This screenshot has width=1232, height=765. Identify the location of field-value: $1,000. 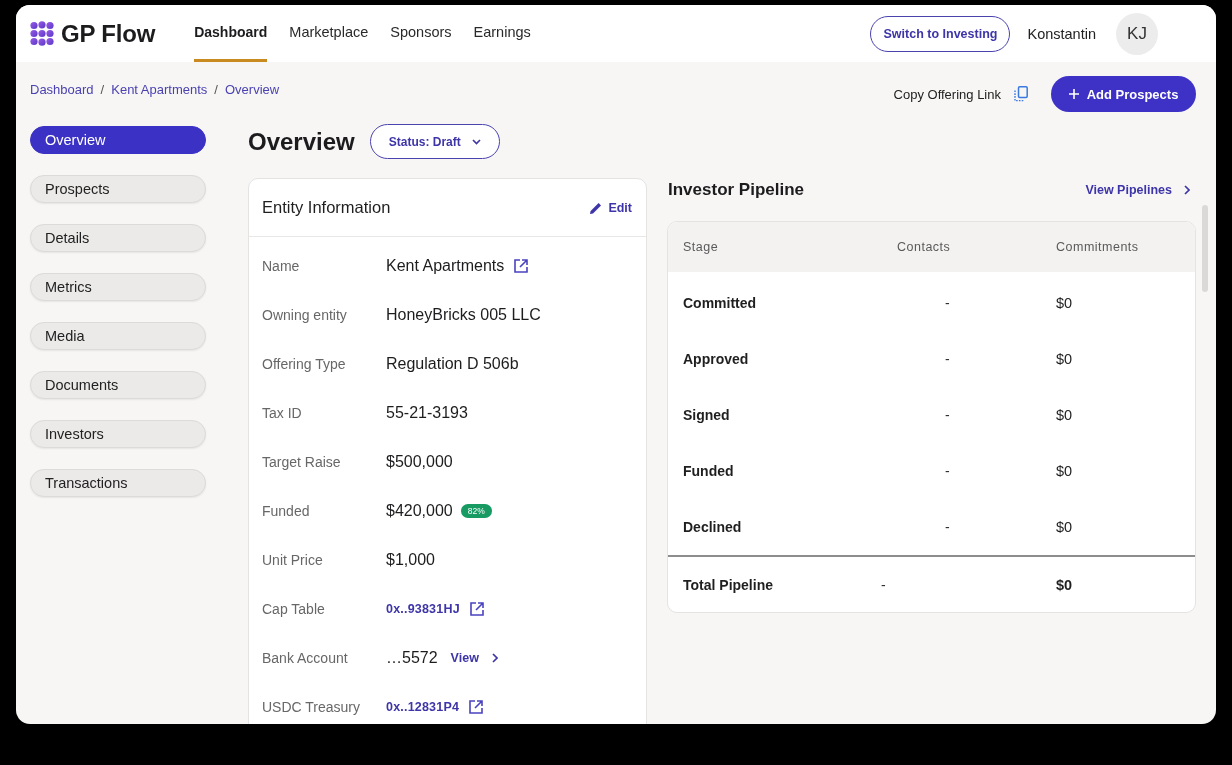
(410, 559).